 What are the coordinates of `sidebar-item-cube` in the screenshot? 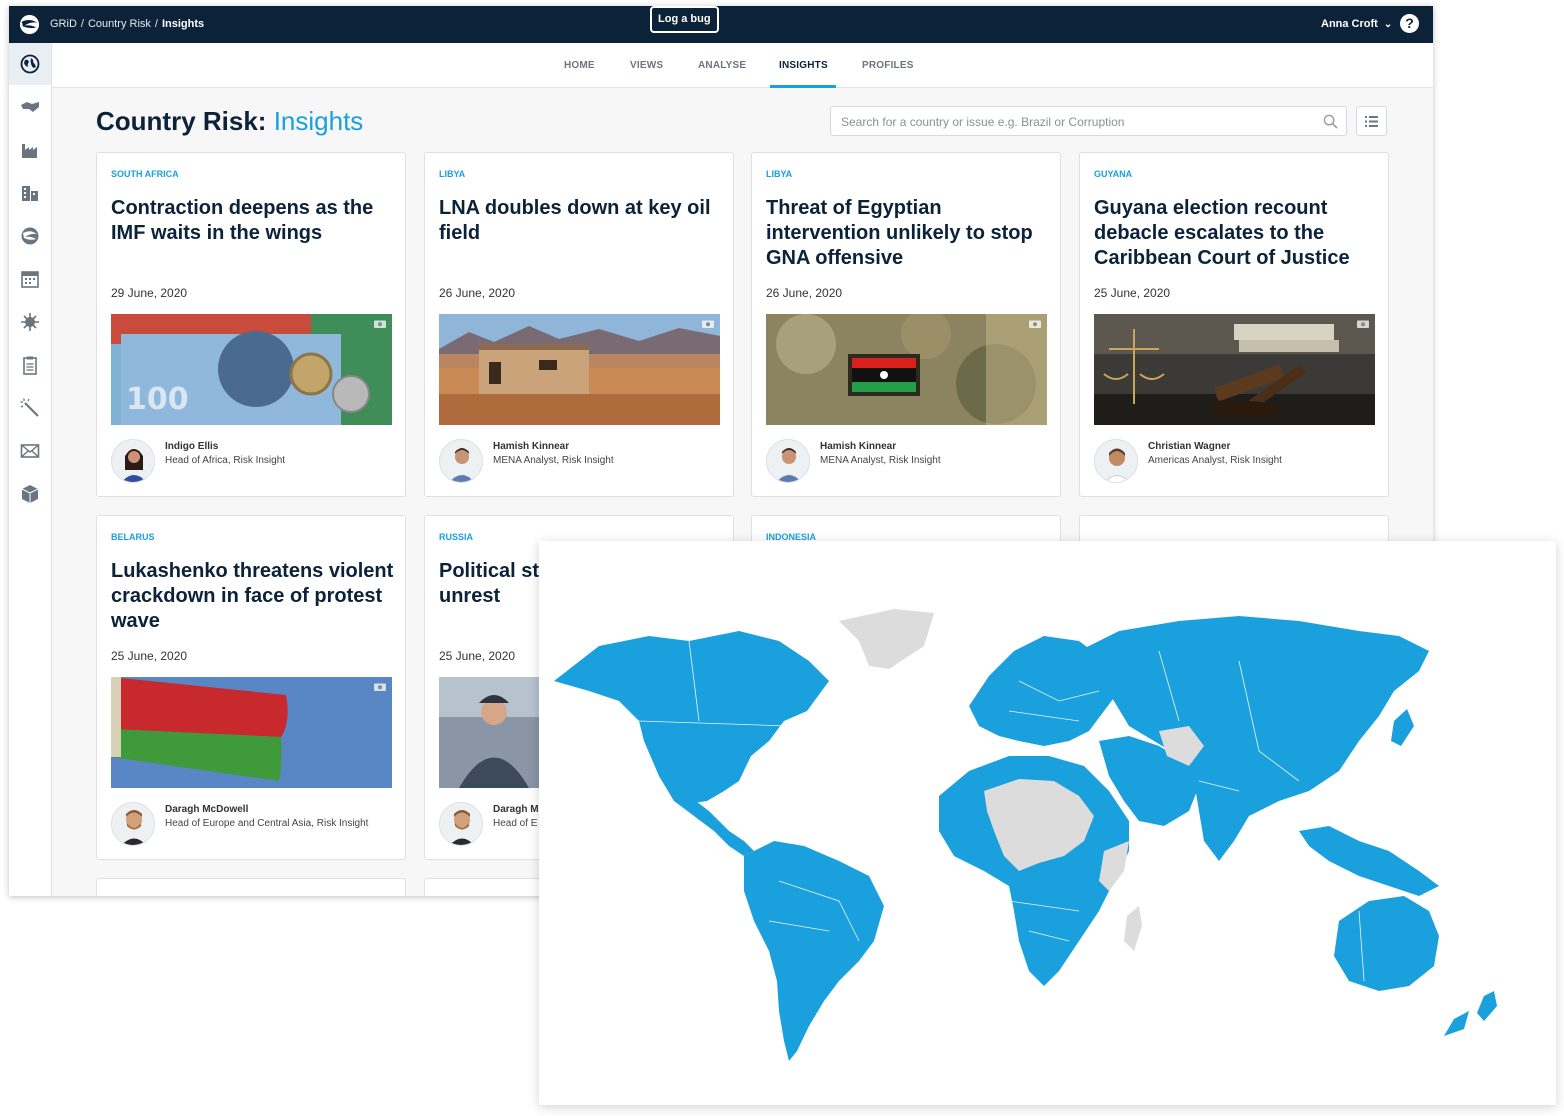 It's located at (30, 494).